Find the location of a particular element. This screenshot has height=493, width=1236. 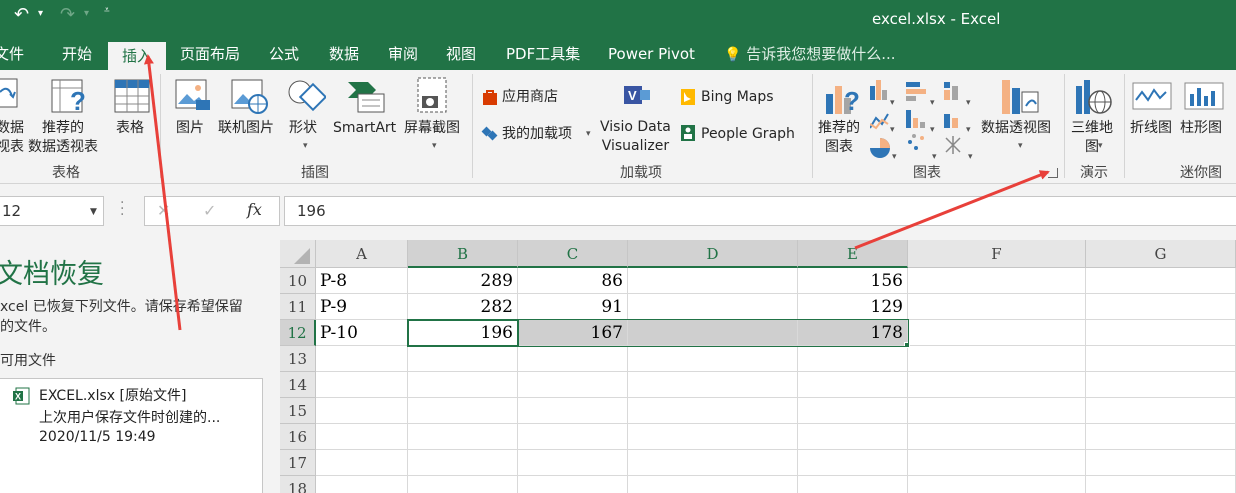

visio-button: Visio Data Visualizer is located at coordinates (635, 137).